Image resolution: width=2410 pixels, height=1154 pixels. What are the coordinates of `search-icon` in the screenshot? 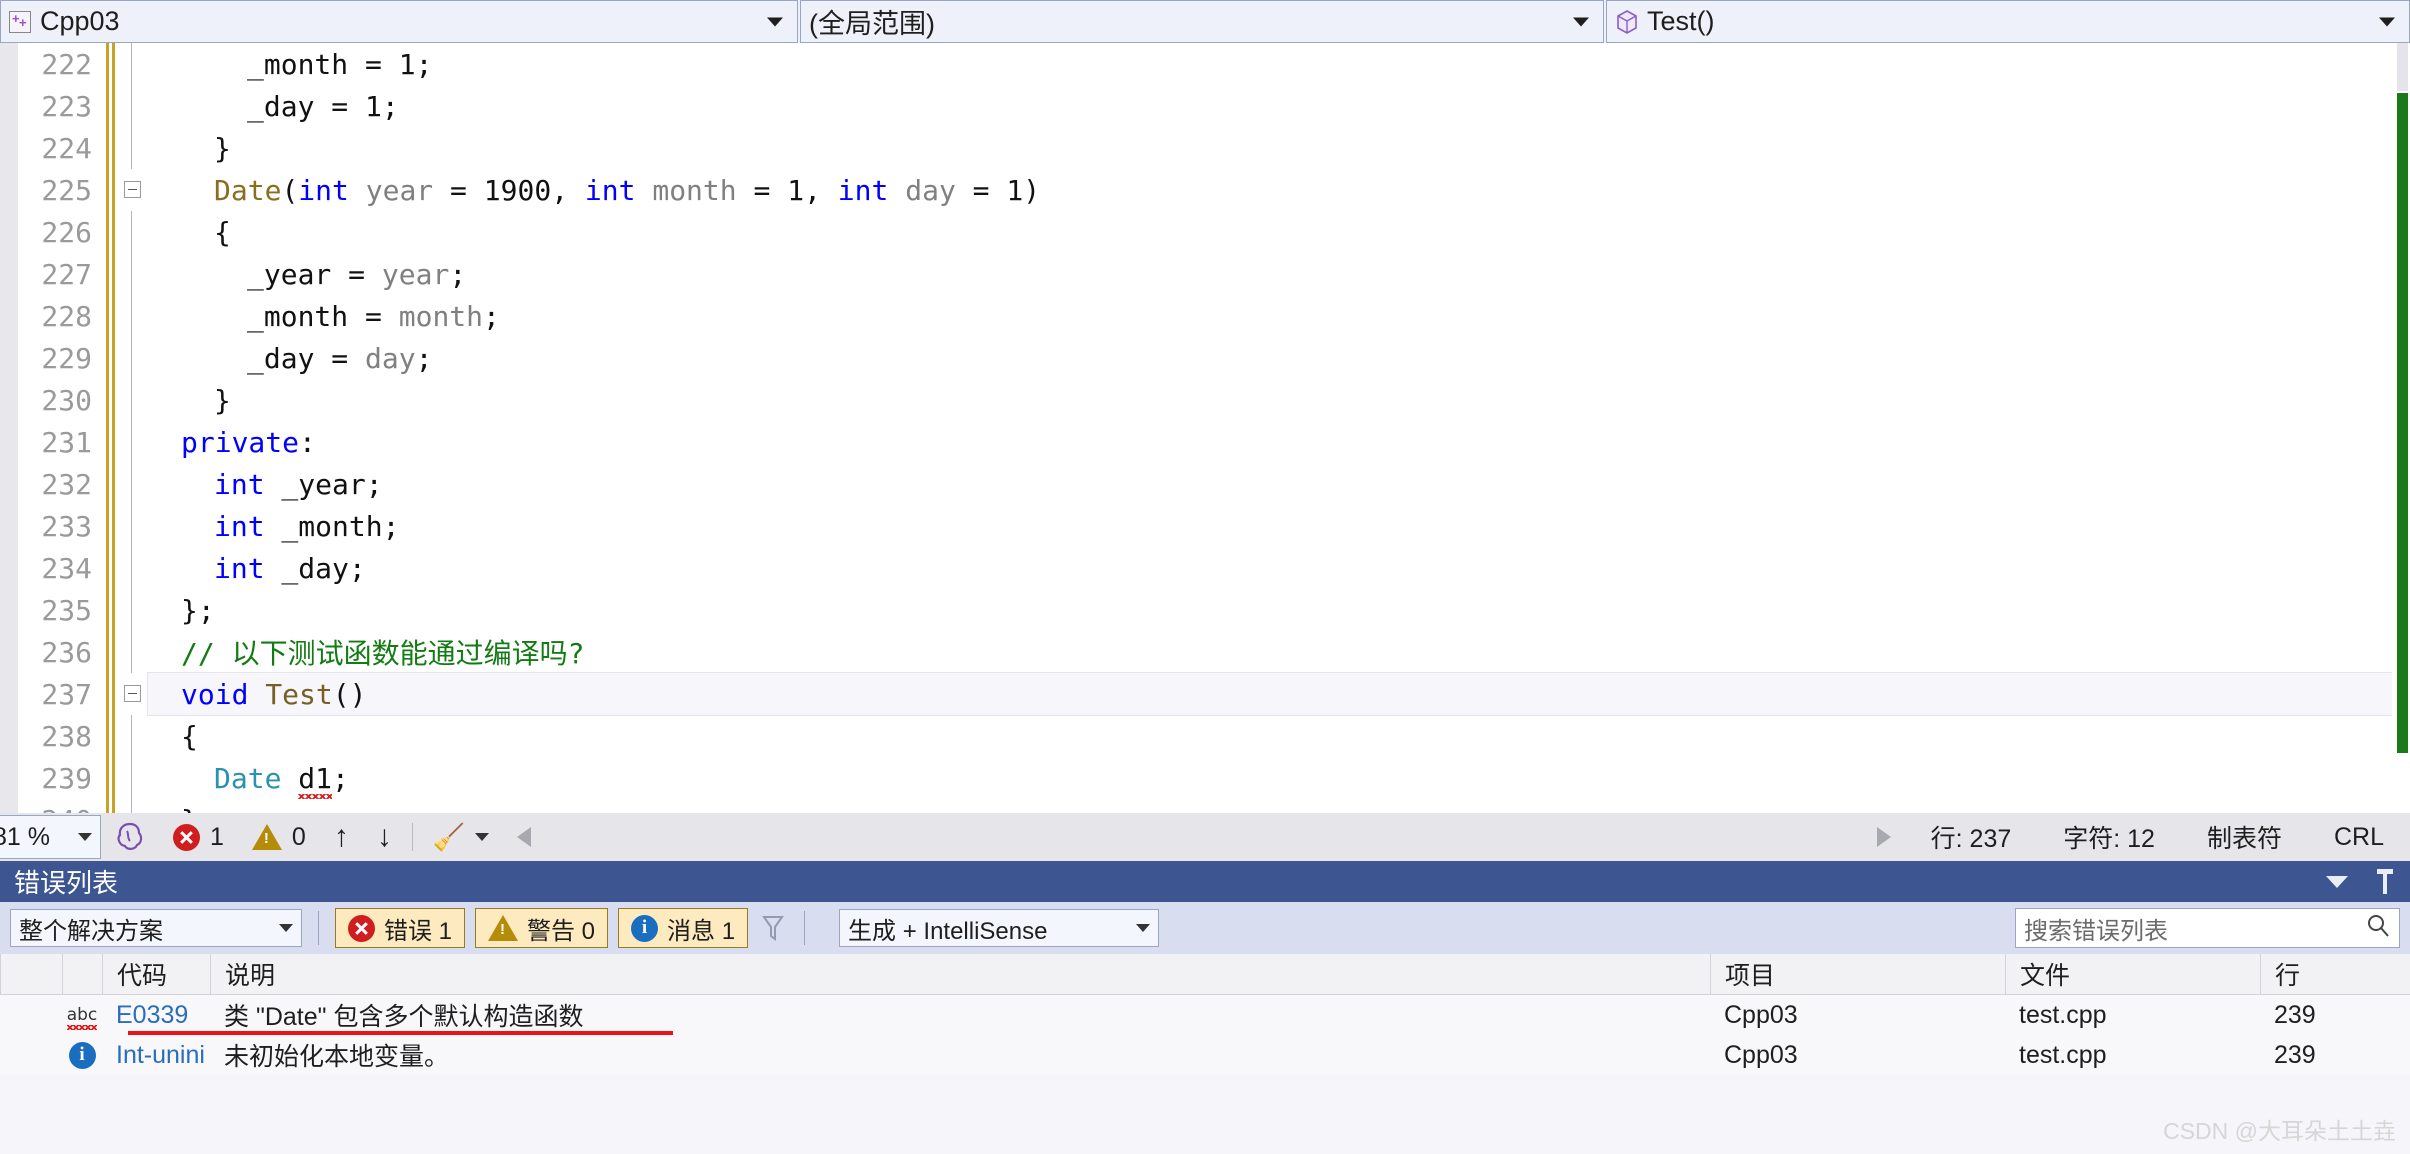 It's located at (2378, 928).